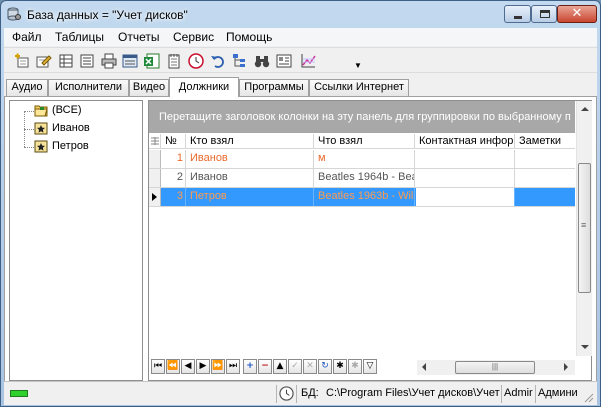 The image size is (601, 407). I want to click on cancel-edit-button: ✕, so click(310, 366).